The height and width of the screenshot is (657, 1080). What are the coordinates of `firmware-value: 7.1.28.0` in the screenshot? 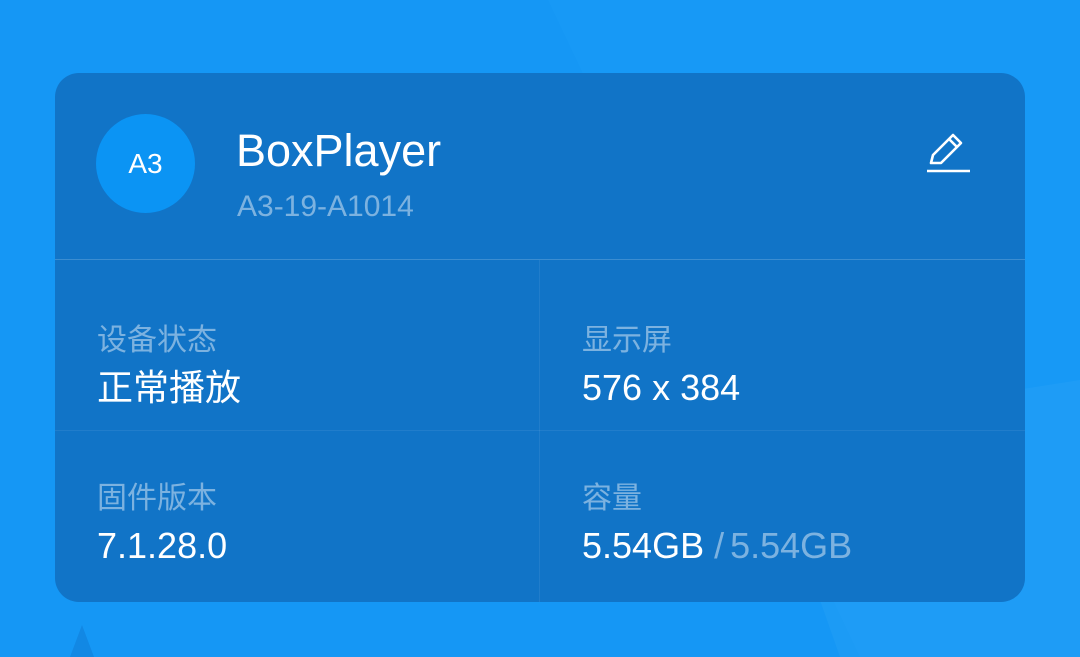 It's located at (162, 545).